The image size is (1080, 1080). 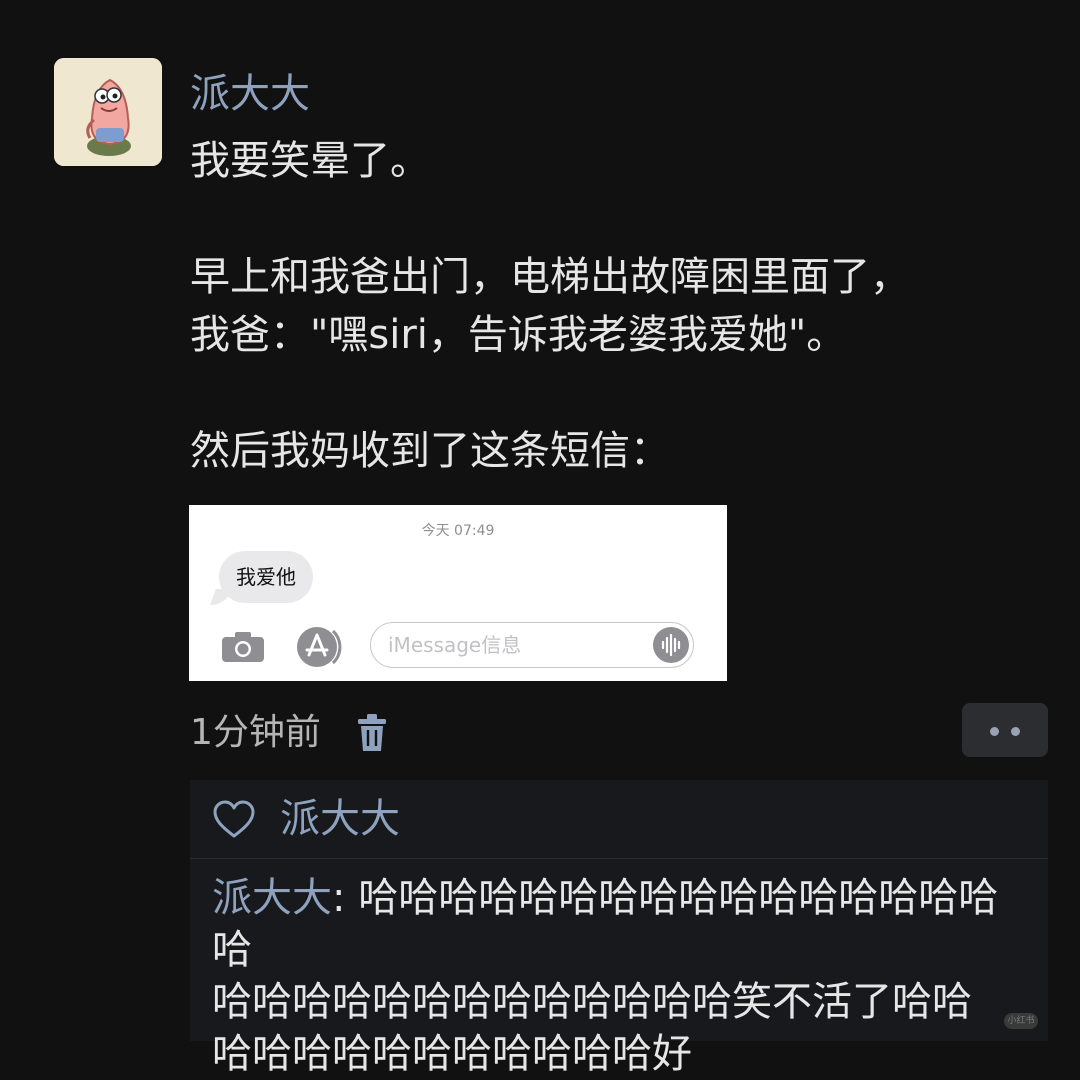 I want to click on comment-line: 哈哈哈哈哈哈哈哈哈哈哈好, so click(x=452, y=1054).